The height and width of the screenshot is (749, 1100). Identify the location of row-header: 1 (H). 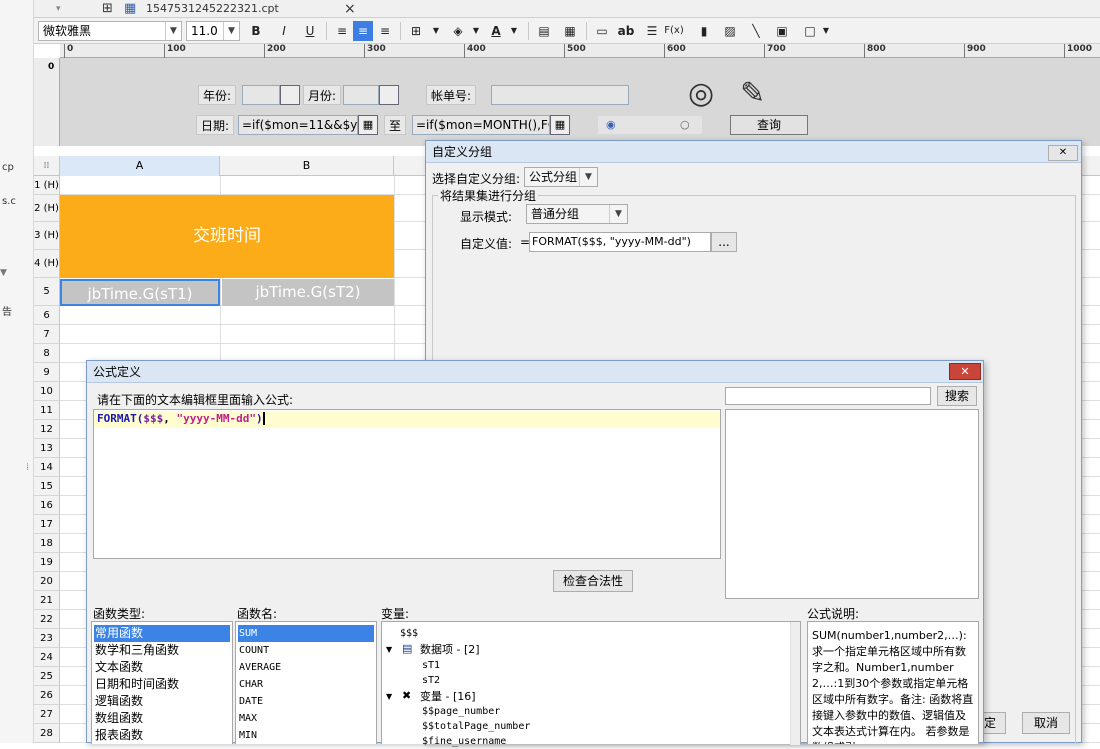
(47, 185).